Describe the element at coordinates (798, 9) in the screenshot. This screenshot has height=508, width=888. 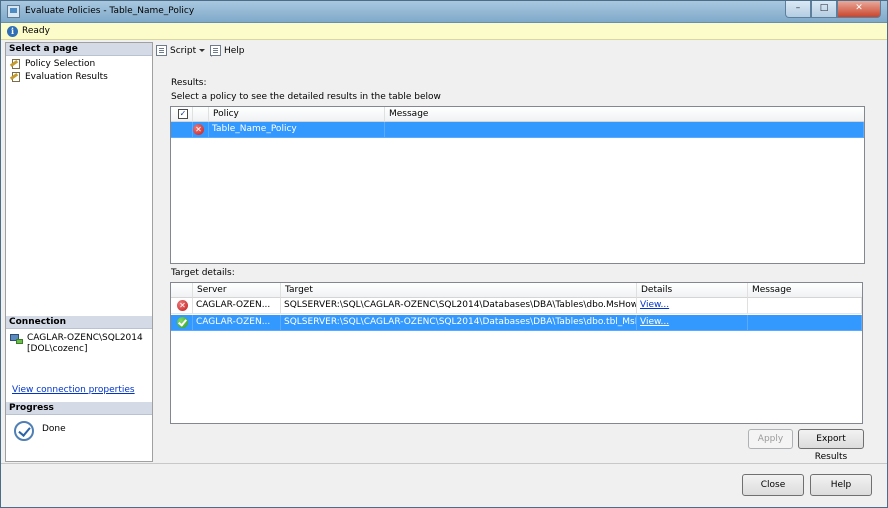
I see `minimize-button: –` at that location.